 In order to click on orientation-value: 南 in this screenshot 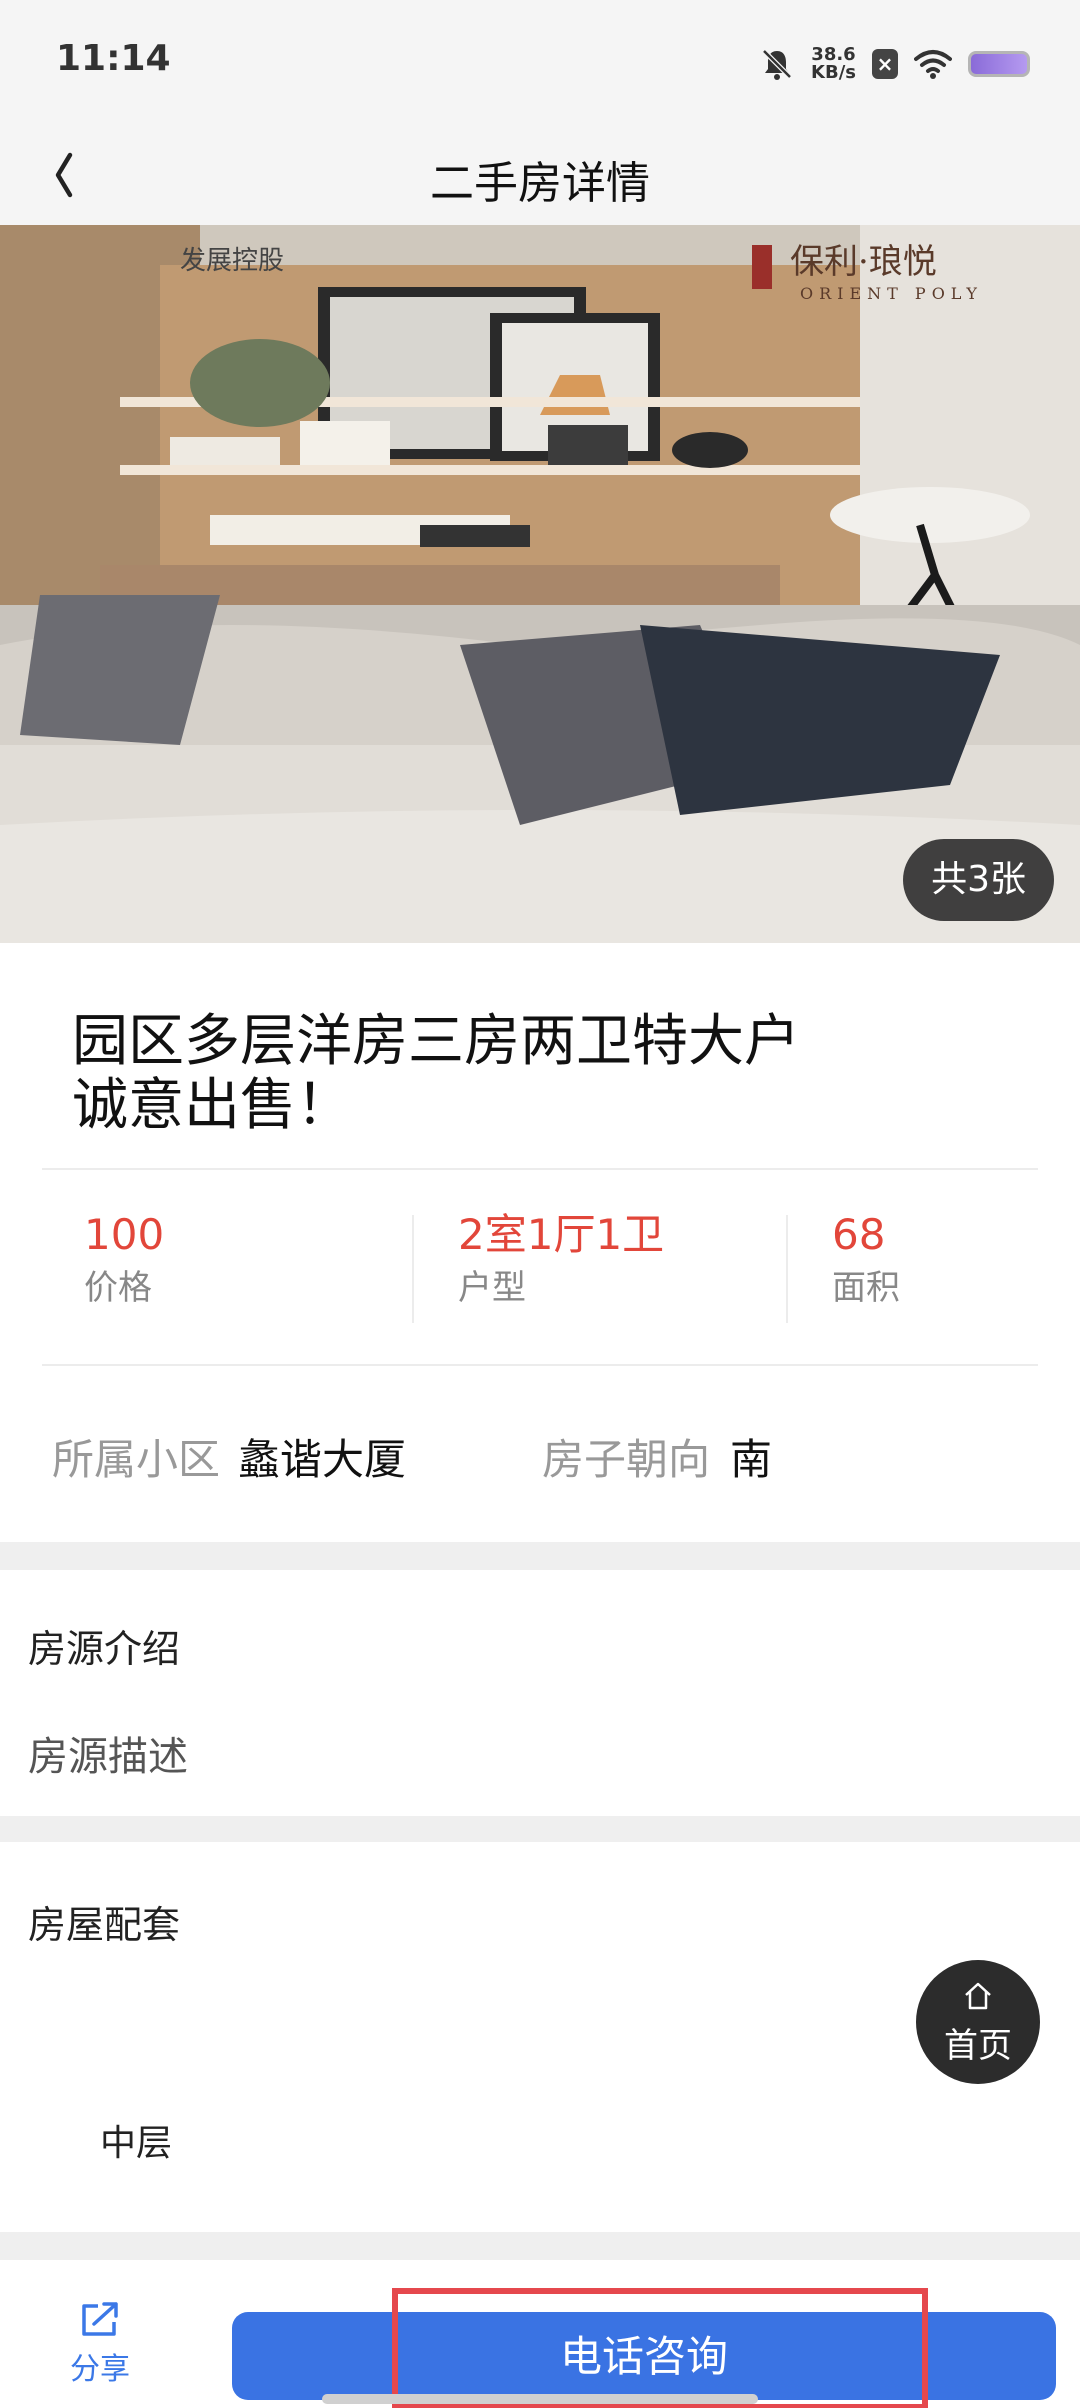, I will do `click(751, 1459)`.